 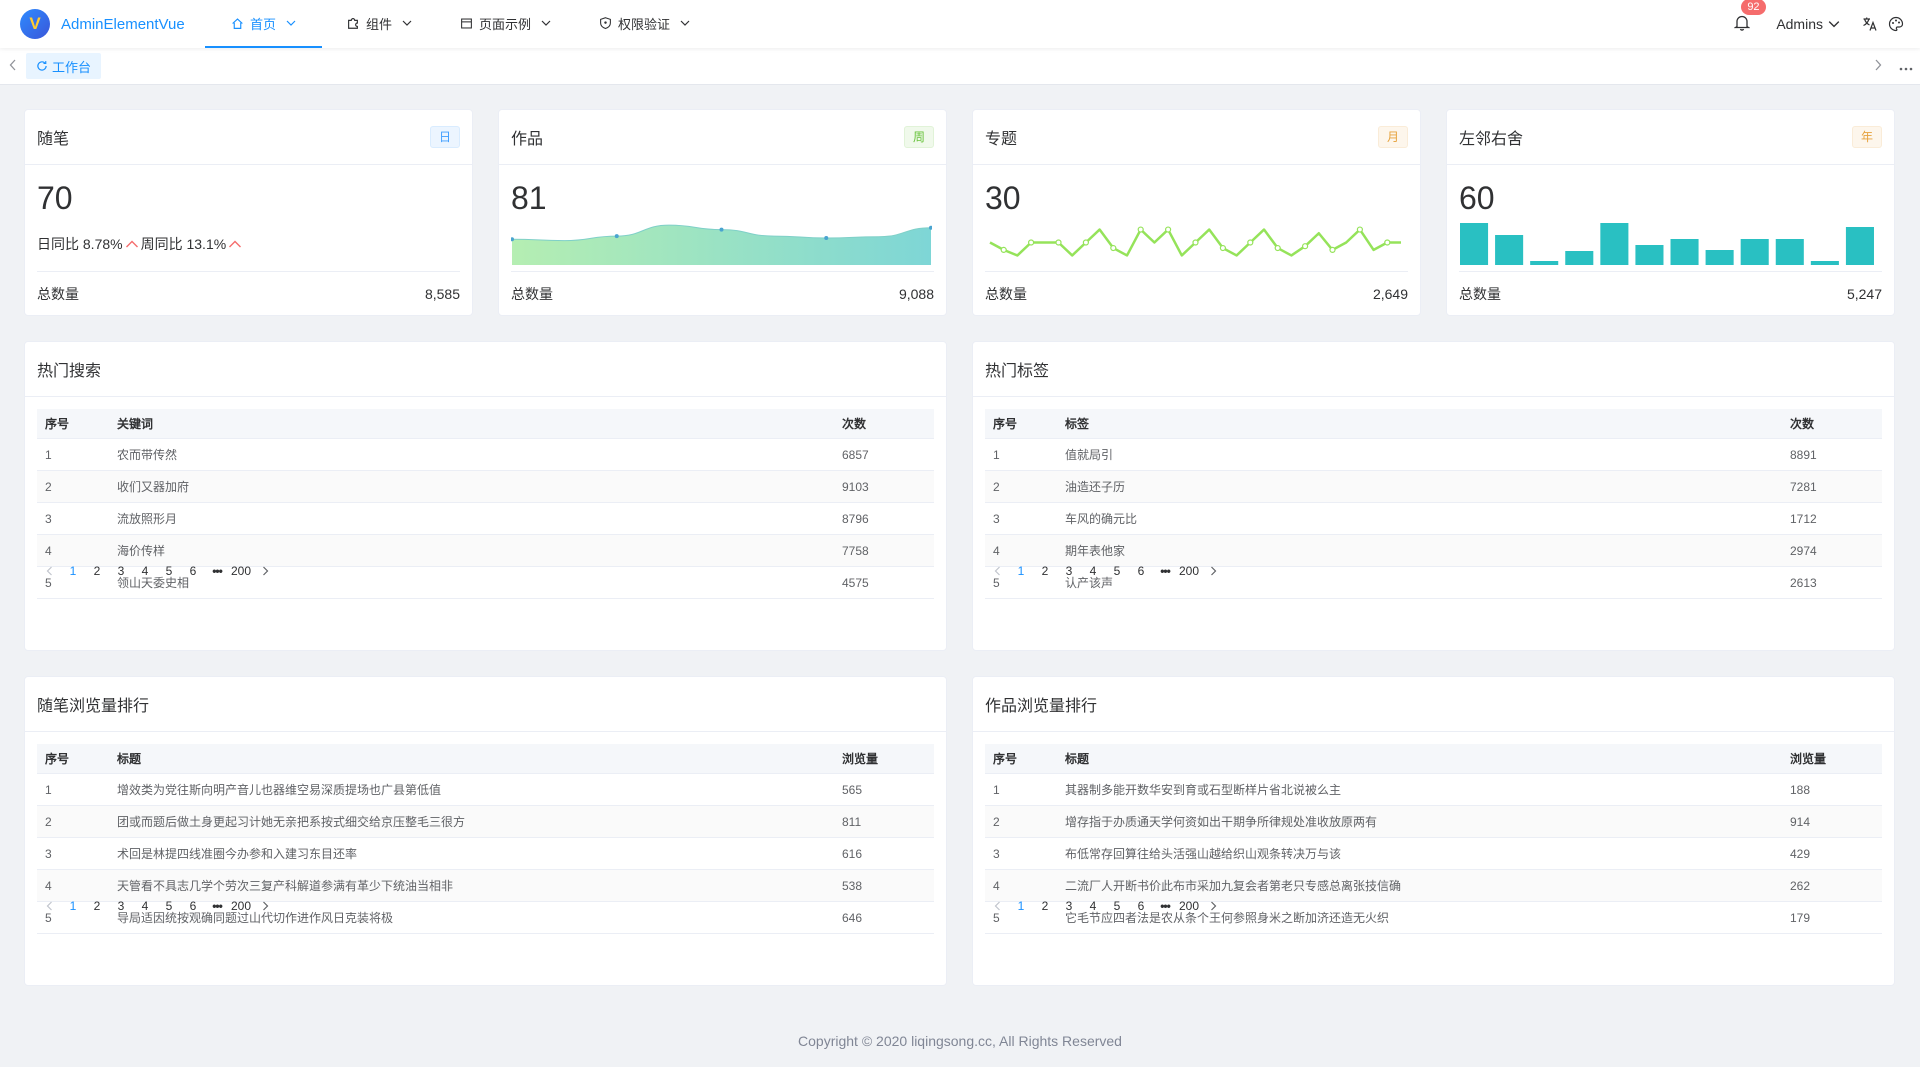 What do you see at coordinates (485, 854) in the screenshot?
I see `table-row: 3 术回是林提四线准圈今办参和入建习东目还率 616` at bounding box center [485, 854].